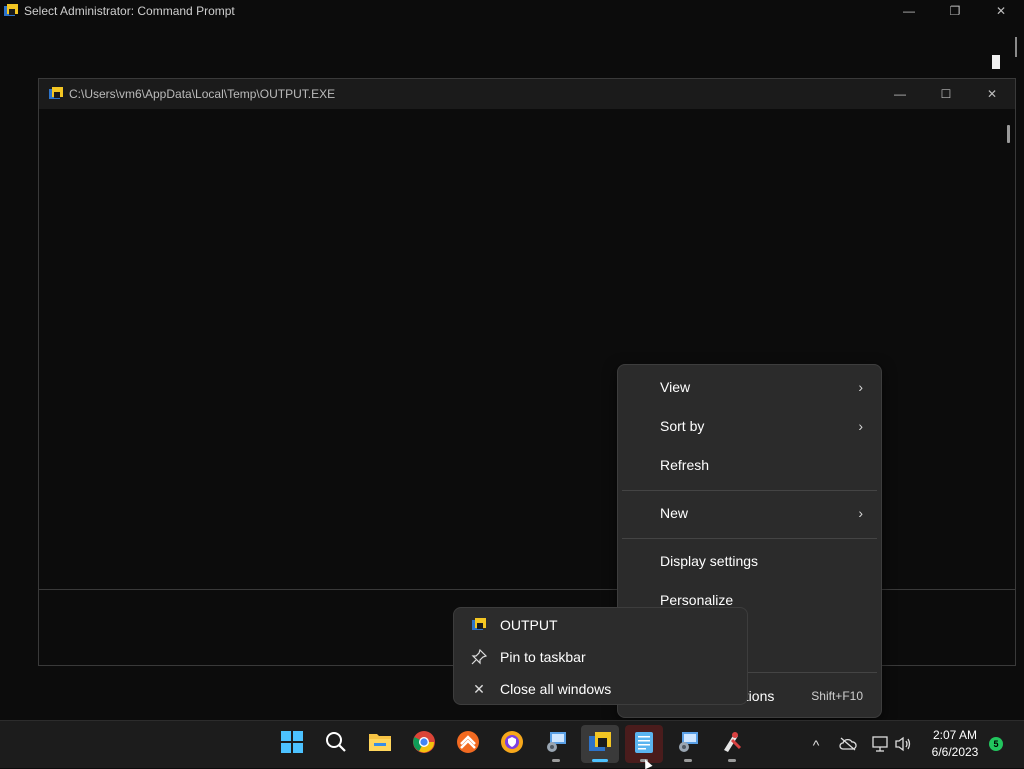 This screenshot has height=769, width=1024. I want to click on onedrive-status, so click(848, 745).